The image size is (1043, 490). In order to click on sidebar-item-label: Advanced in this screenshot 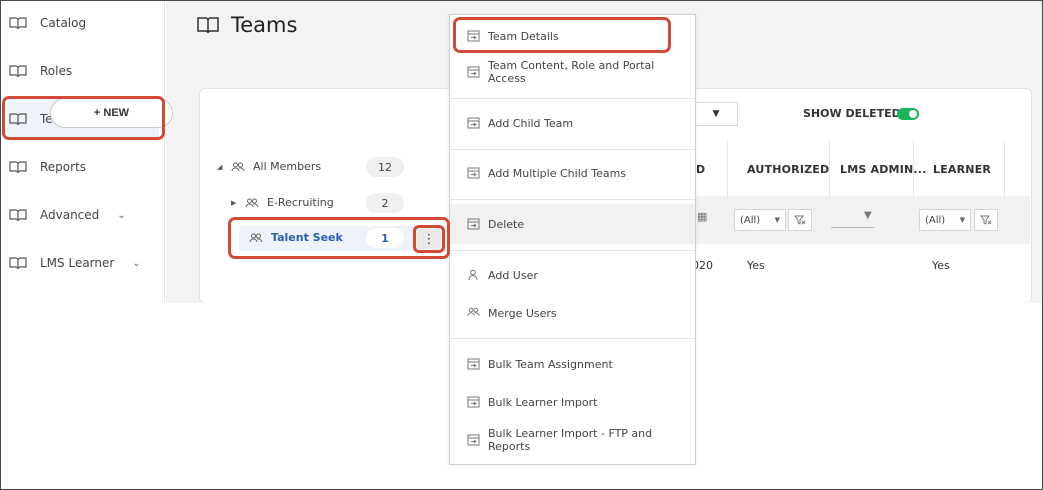, I will do `click(70, 215)`.